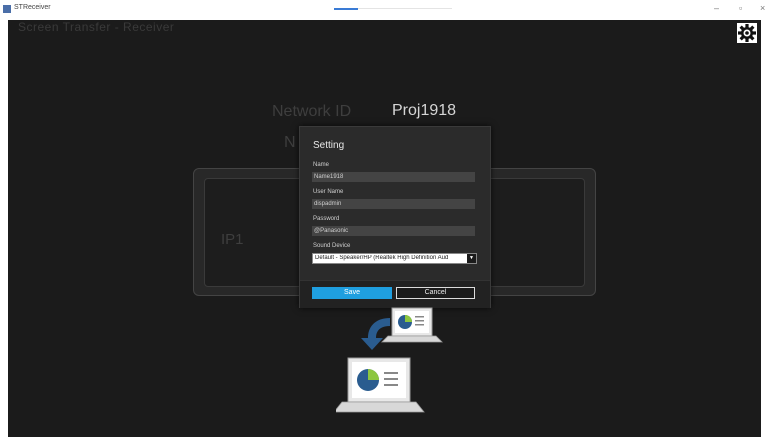 The height and width of the screenshot is (437, 769). What do you see at coordinates (747, 33) in the screenshot?
I see `gear-icon` at bounding box center [747, 33].